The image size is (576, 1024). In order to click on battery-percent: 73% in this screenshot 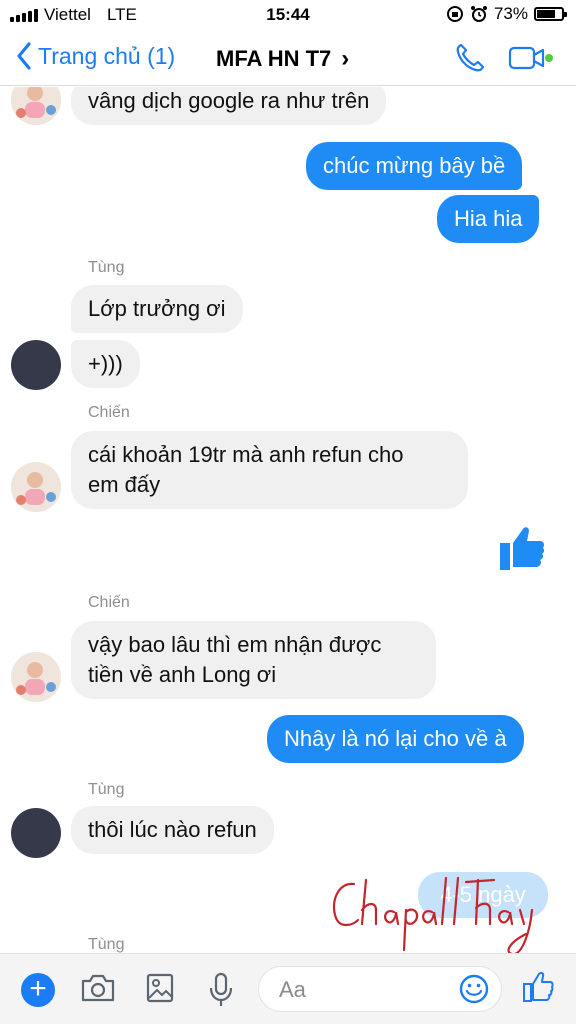, I will do `click(510, 13)`.